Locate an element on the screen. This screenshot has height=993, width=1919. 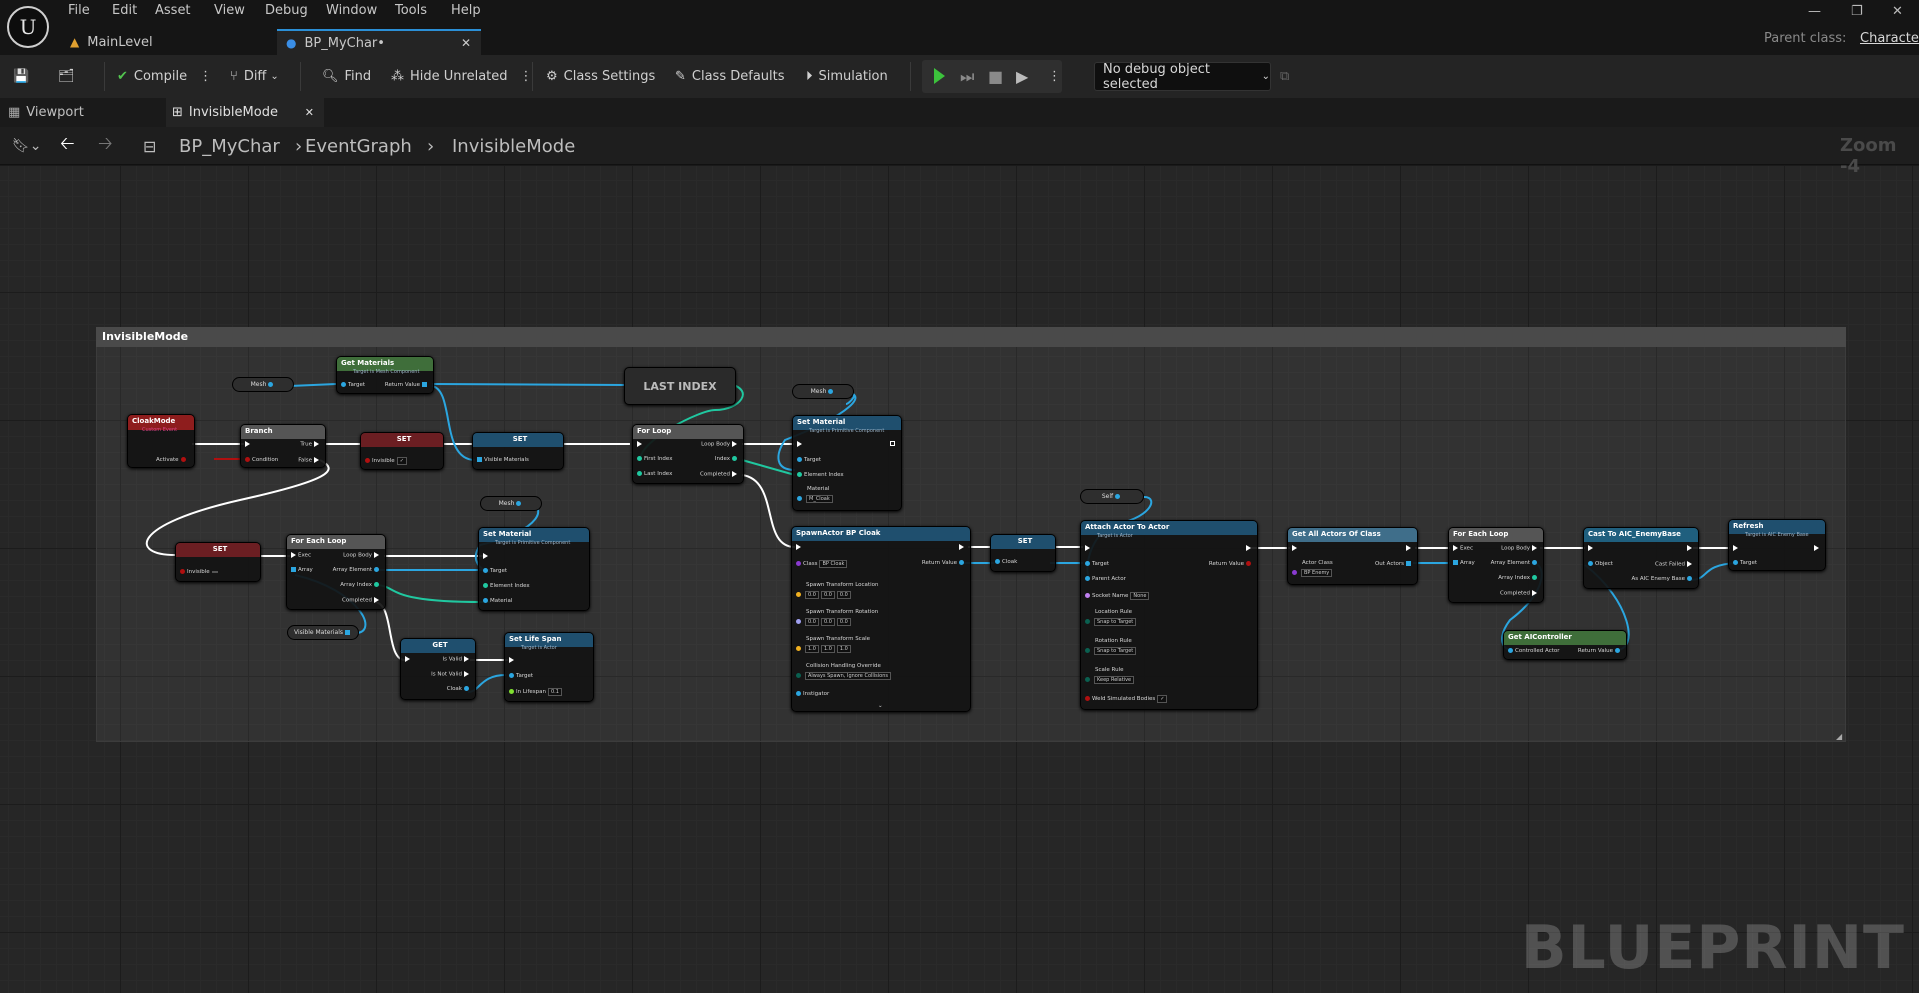
parent-actor-pin: Parent Actor is located at coordinates (1104, 579).